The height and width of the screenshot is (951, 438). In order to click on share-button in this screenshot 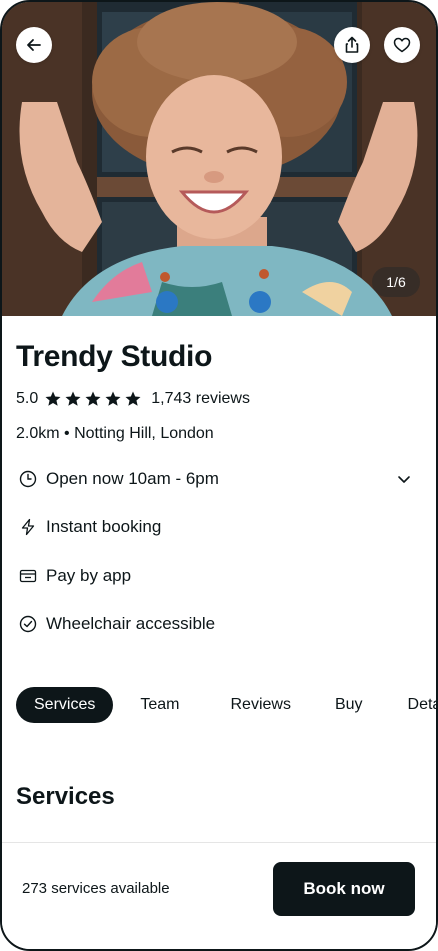, I will do `click(352, 45)`.